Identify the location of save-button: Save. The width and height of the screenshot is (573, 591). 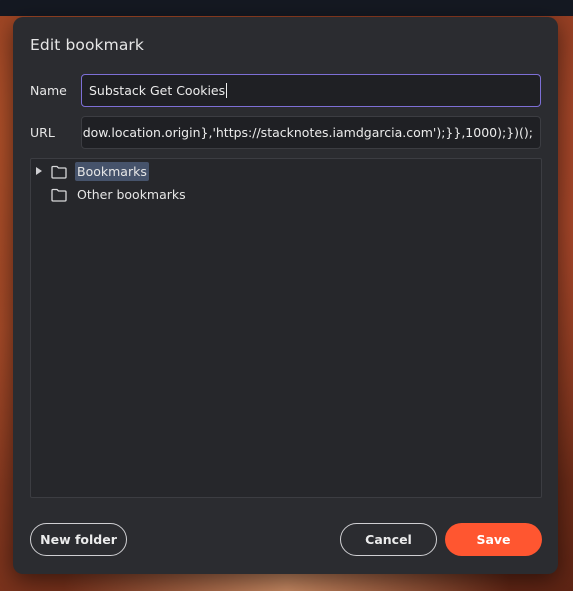
(493, 539).